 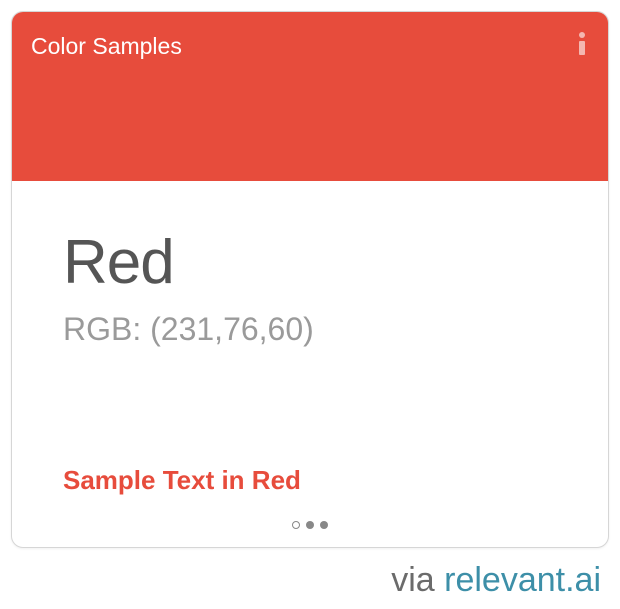 I want to click on info-icon, so click(x=582, y=44).